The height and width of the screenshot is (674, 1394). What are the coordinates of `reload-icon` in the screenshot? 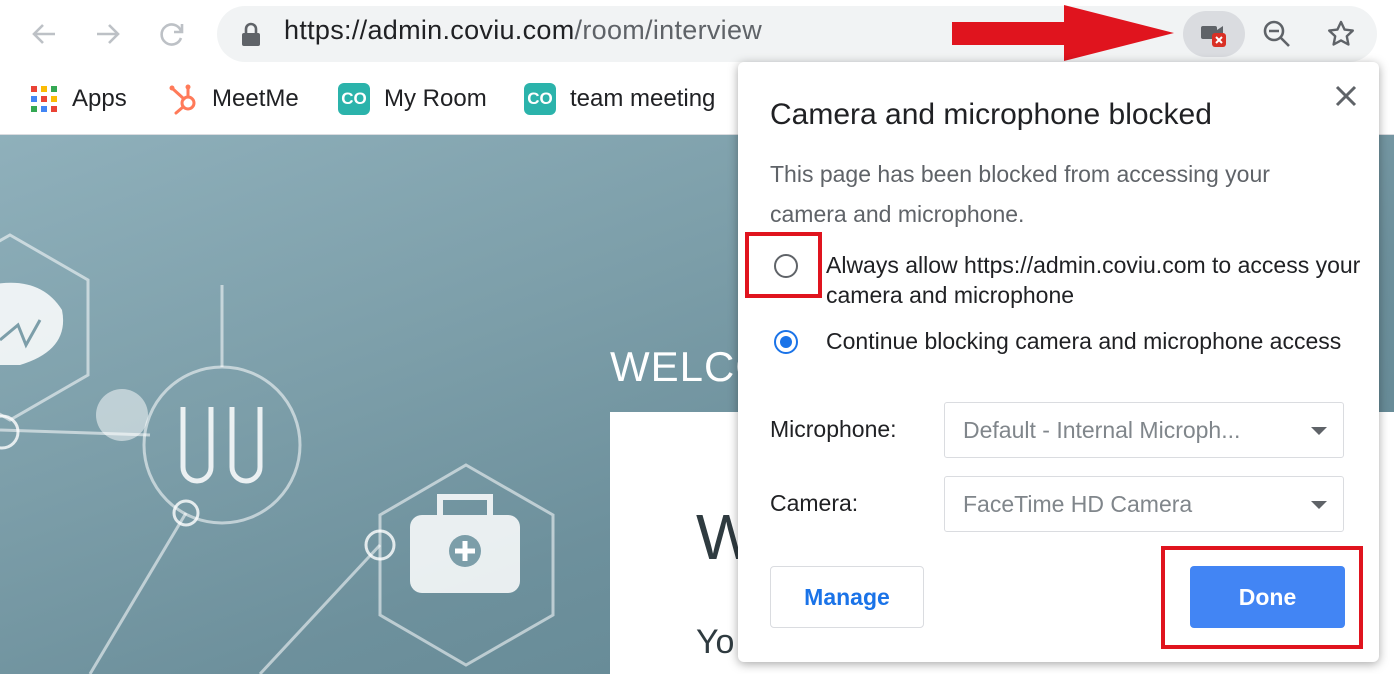 It's located at (172, 34).